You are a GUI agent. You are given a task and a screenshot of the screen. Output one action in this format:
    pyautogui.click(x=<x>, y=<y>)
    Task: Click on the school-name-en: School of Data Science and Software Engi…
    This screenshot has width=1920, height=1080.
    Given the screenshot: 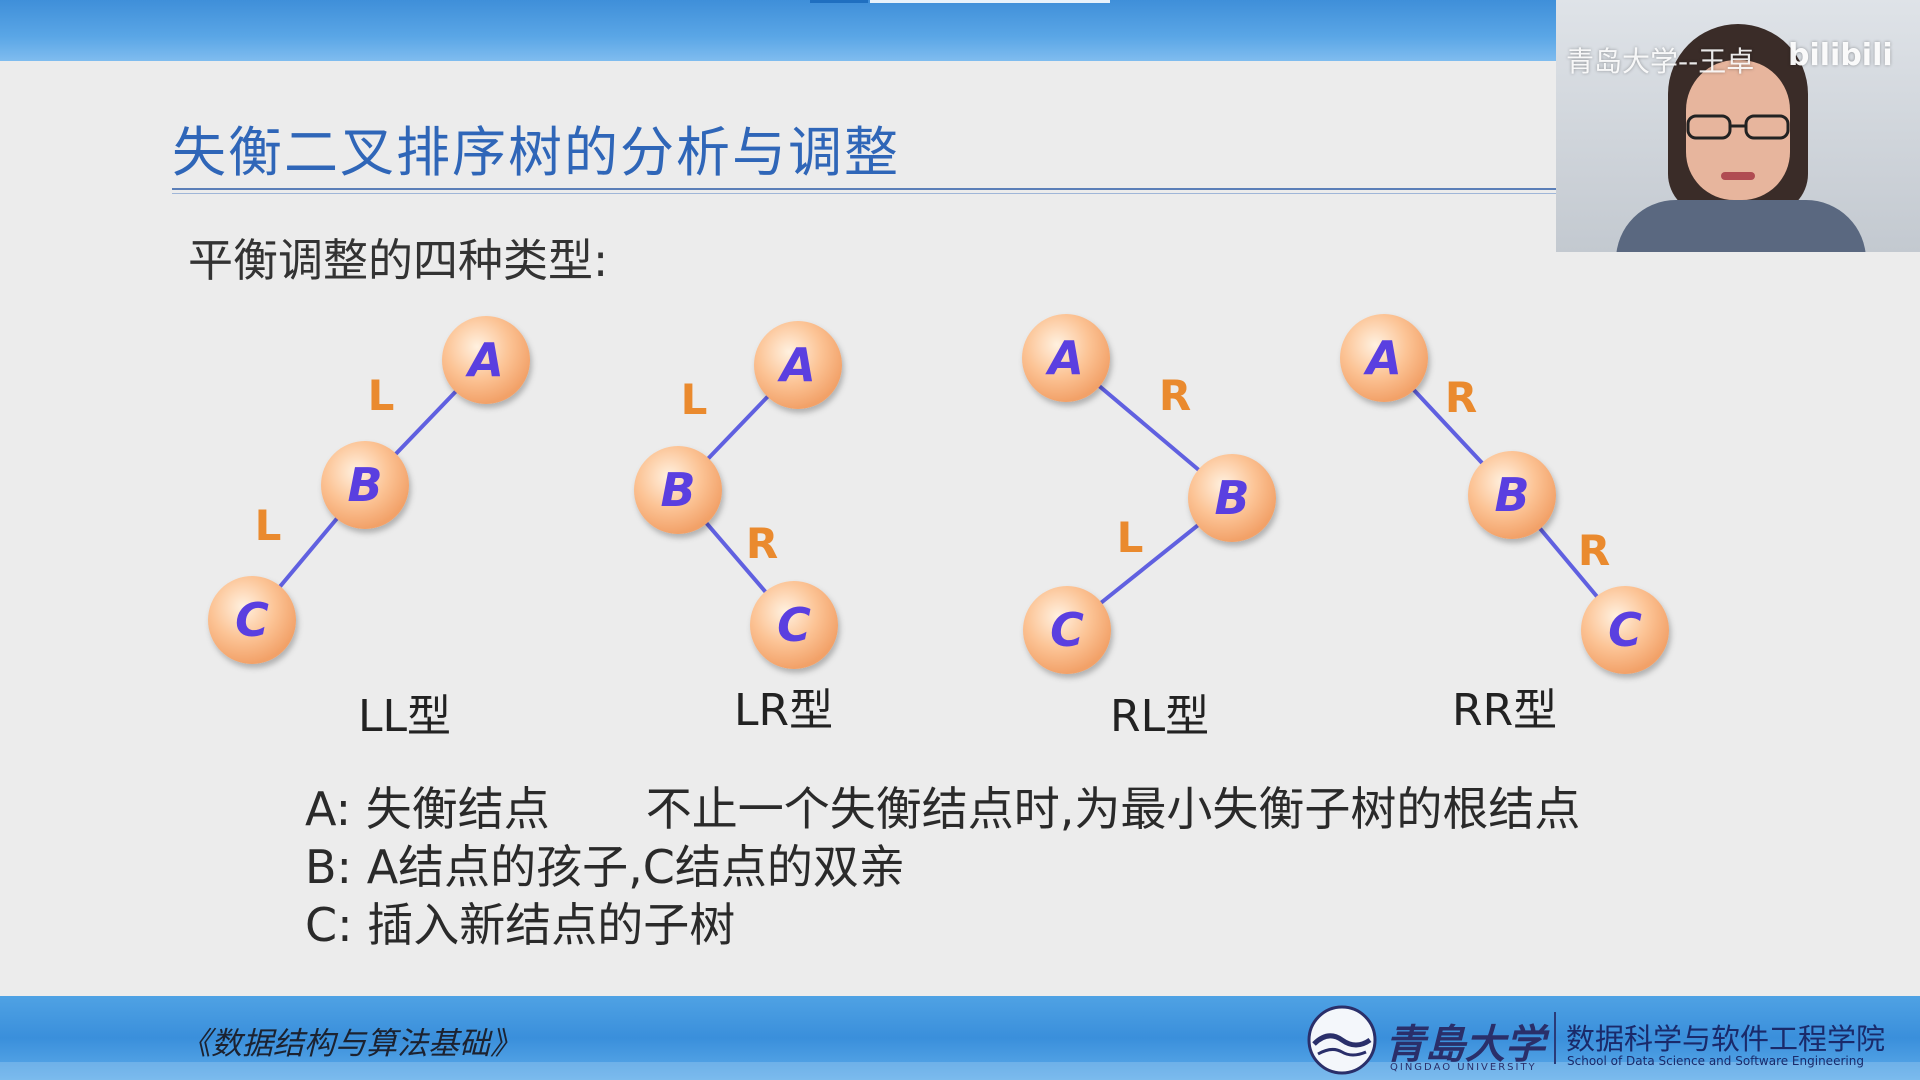 What is the action you would take?
    pyautogui.click(x=1715, y=1061)
    